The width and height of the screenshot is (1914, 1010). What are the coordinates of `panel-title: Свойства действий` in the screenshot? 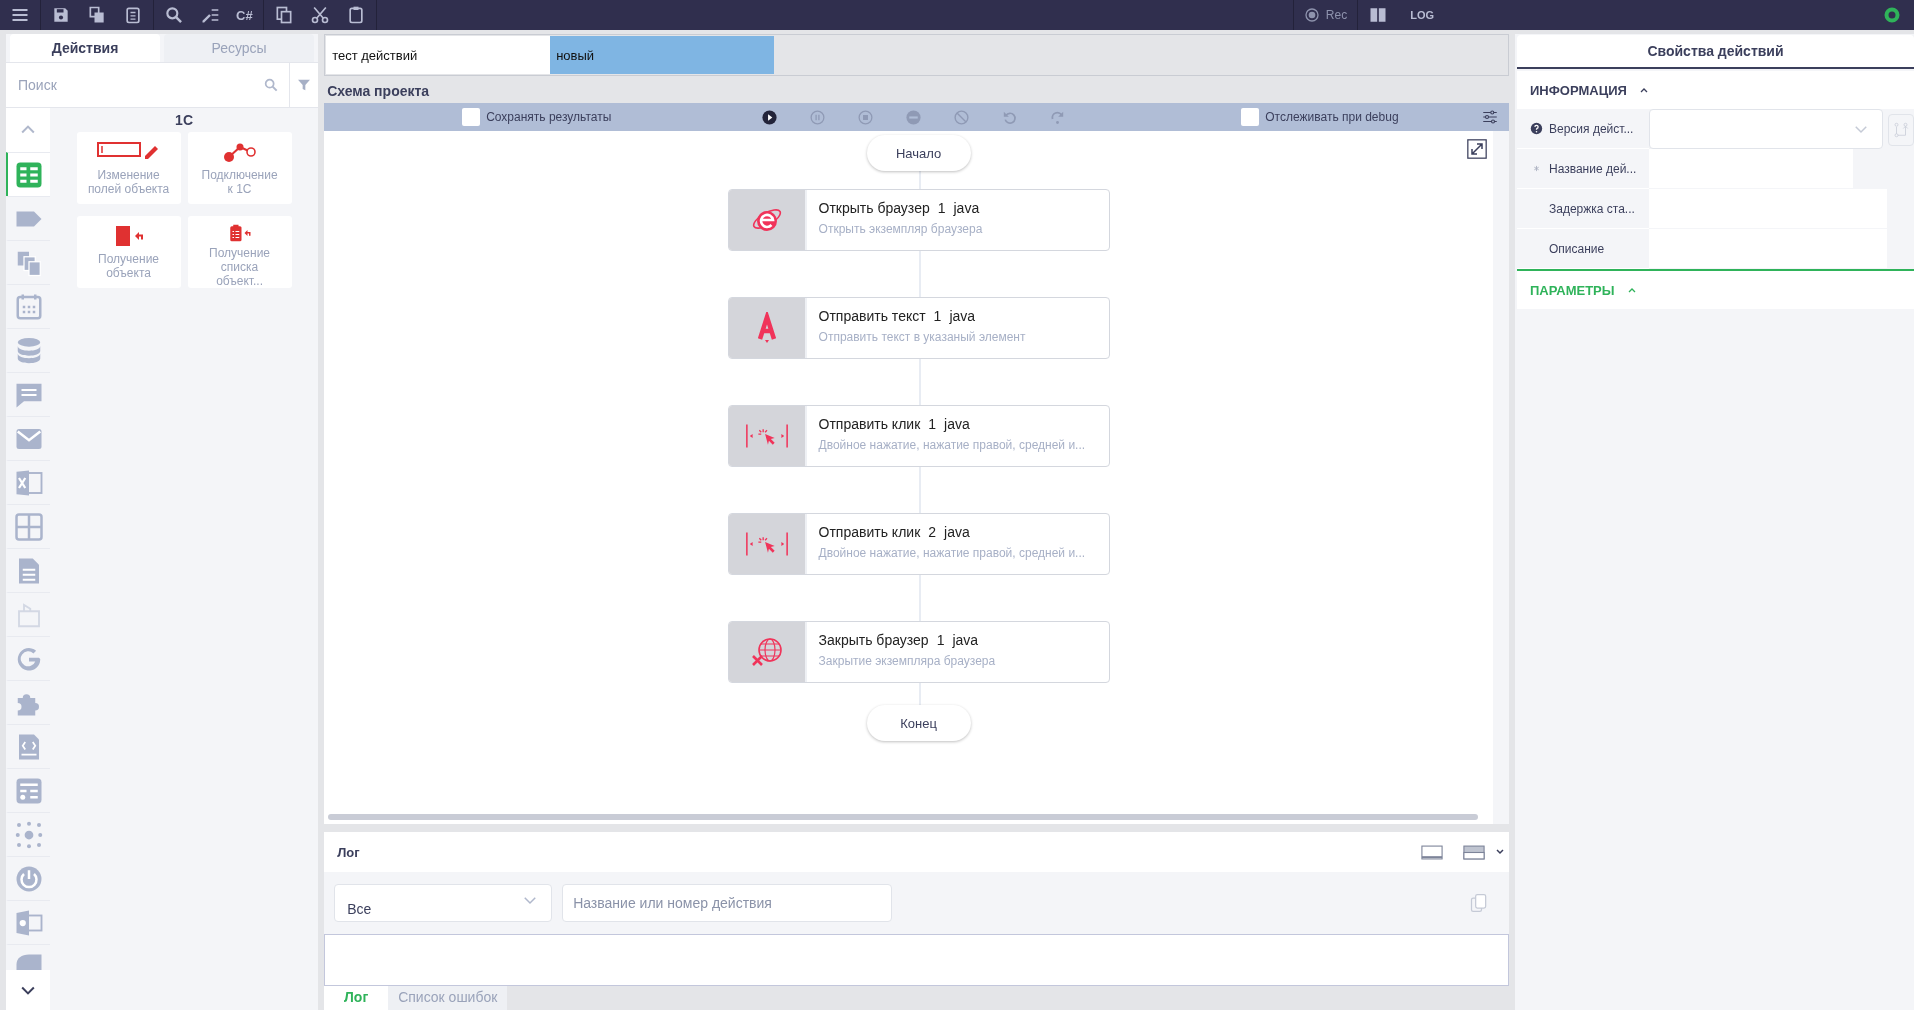 It's located at (1715, 52).